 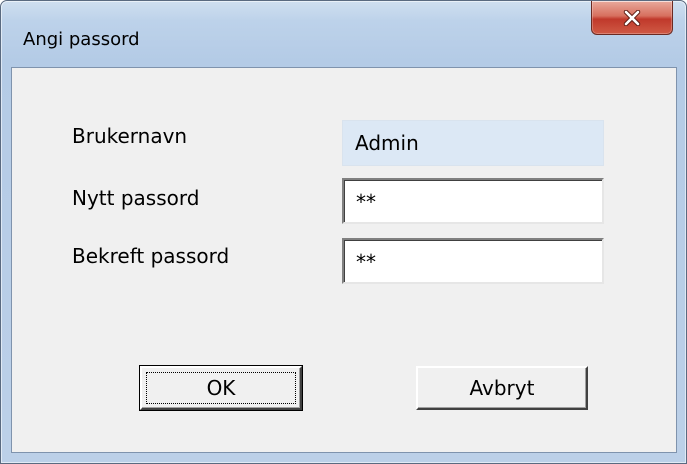 What do you see at coordinates (136, 198) in the screenshot?
I see `new-password-label: Nytt passord` at bounding box center [136, 198].